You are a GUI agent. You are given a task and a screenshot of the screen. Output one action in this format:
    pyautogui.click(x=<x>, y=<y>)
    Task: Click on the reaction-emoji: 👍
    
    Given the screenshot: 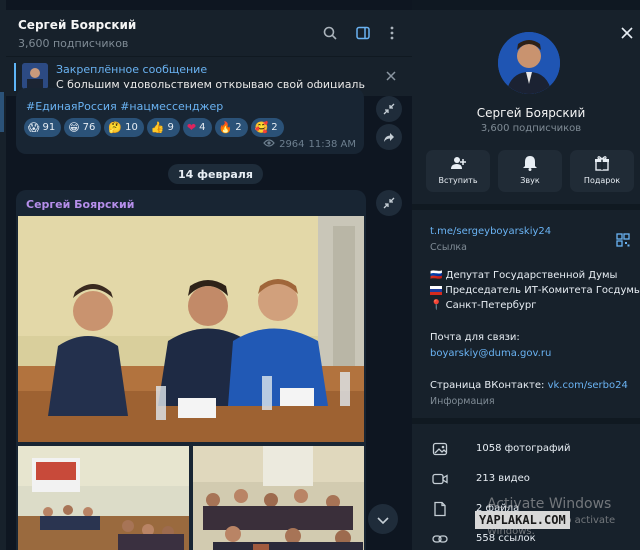 What is the action you would take?
    pyautogui.click(x=157, y=127)
    